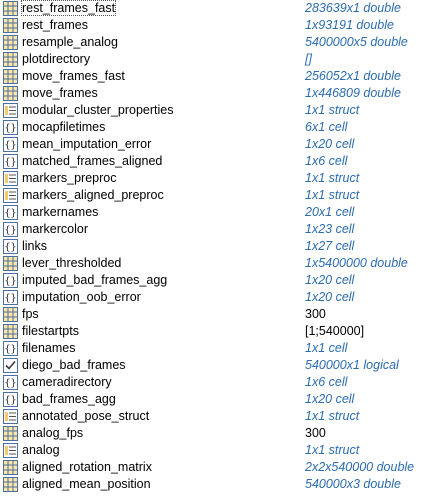  I want to click on variable-name-label: move_frames, so click(60, 93).